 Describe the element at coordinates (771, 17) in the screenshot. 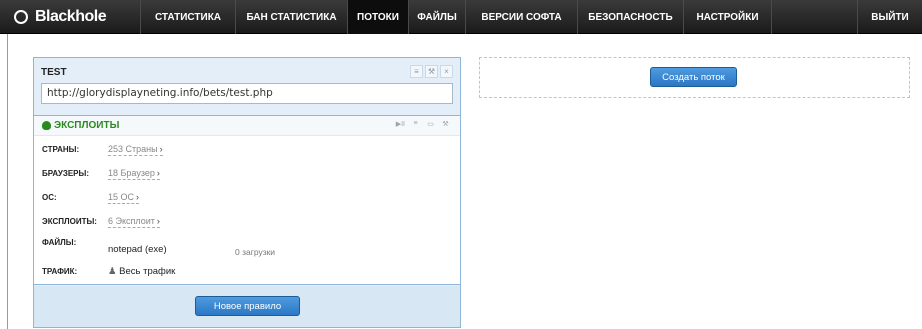

I see `nav-divider` at that location.